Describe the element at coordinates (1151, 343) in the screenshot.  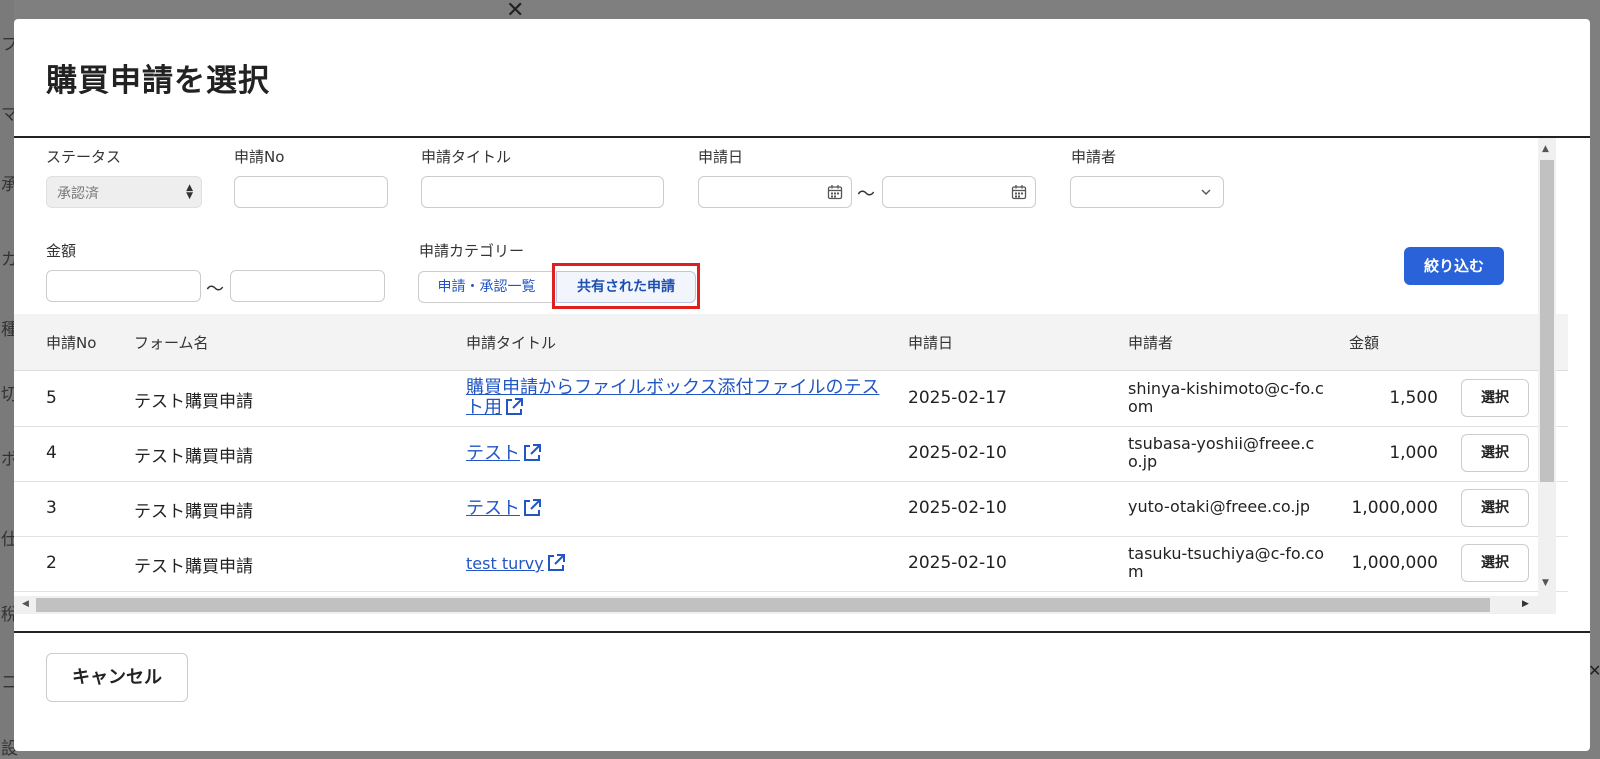
I see `column-header-applicant: 申請者` at that location.